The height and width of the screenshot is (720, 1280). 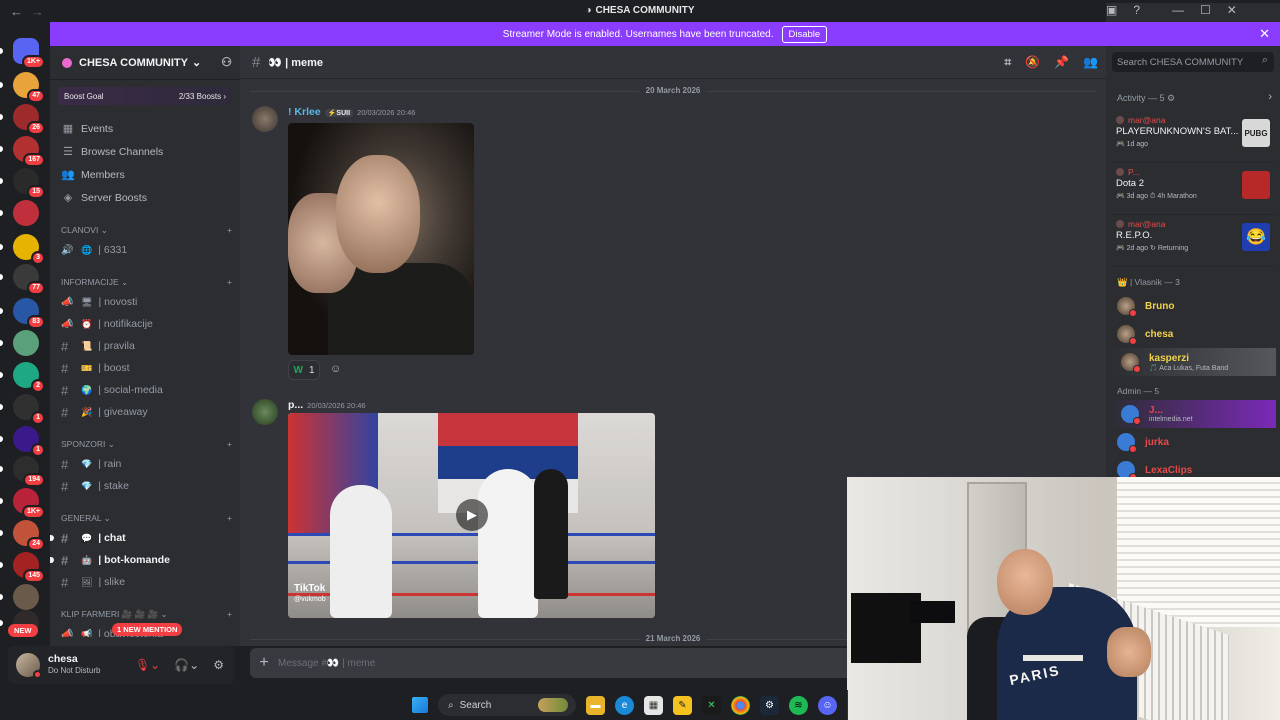 I want to click on new-badge: NEW, so click(x=23, y=630).